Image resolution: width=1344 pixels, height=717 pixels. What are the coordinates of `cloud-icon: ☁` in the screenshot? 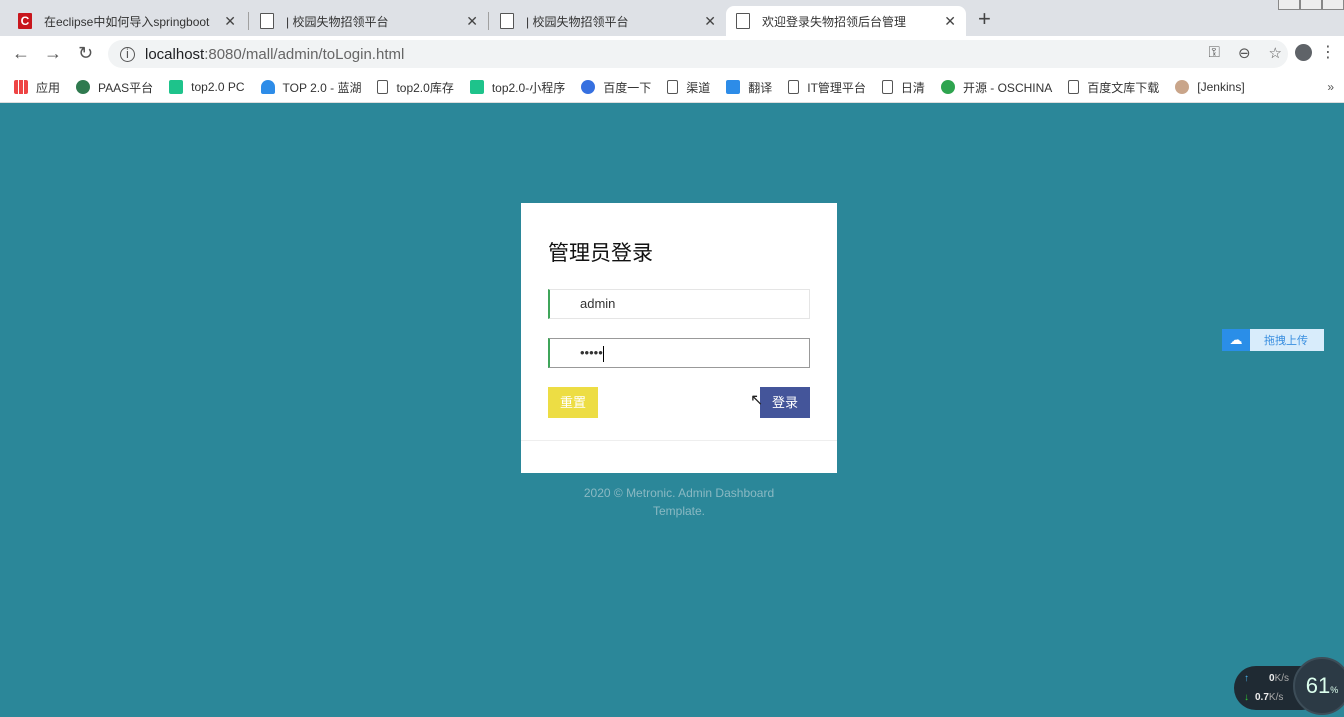 It's located at (1236, 340).